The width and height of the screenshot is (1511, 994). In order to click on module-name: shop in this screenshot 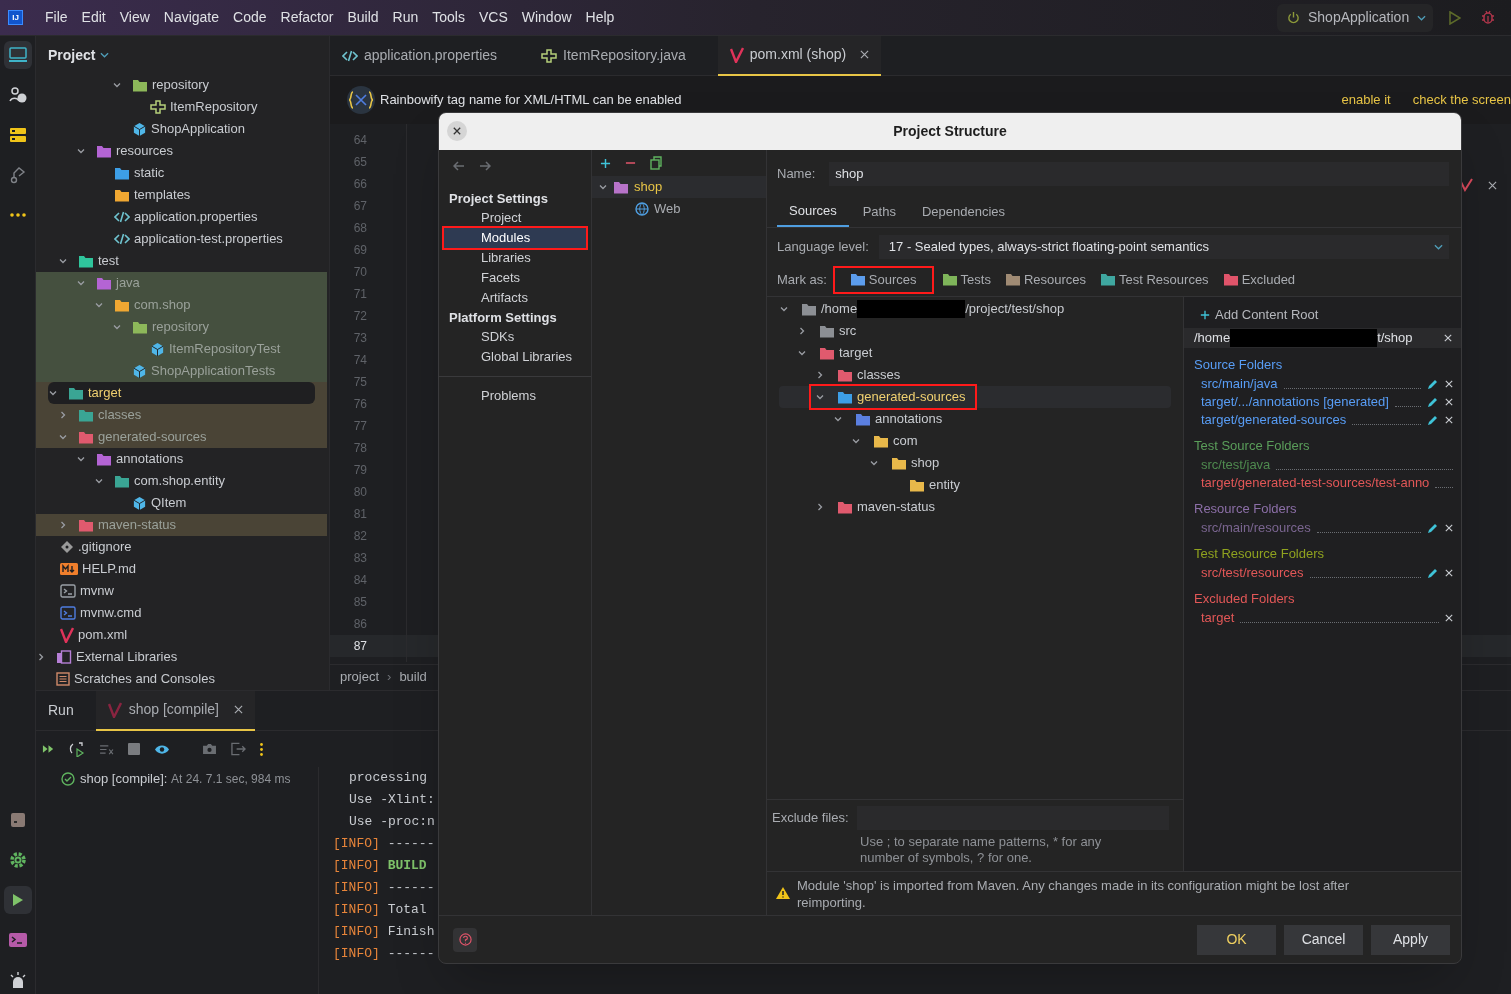, I will do `click(648, 187)`.